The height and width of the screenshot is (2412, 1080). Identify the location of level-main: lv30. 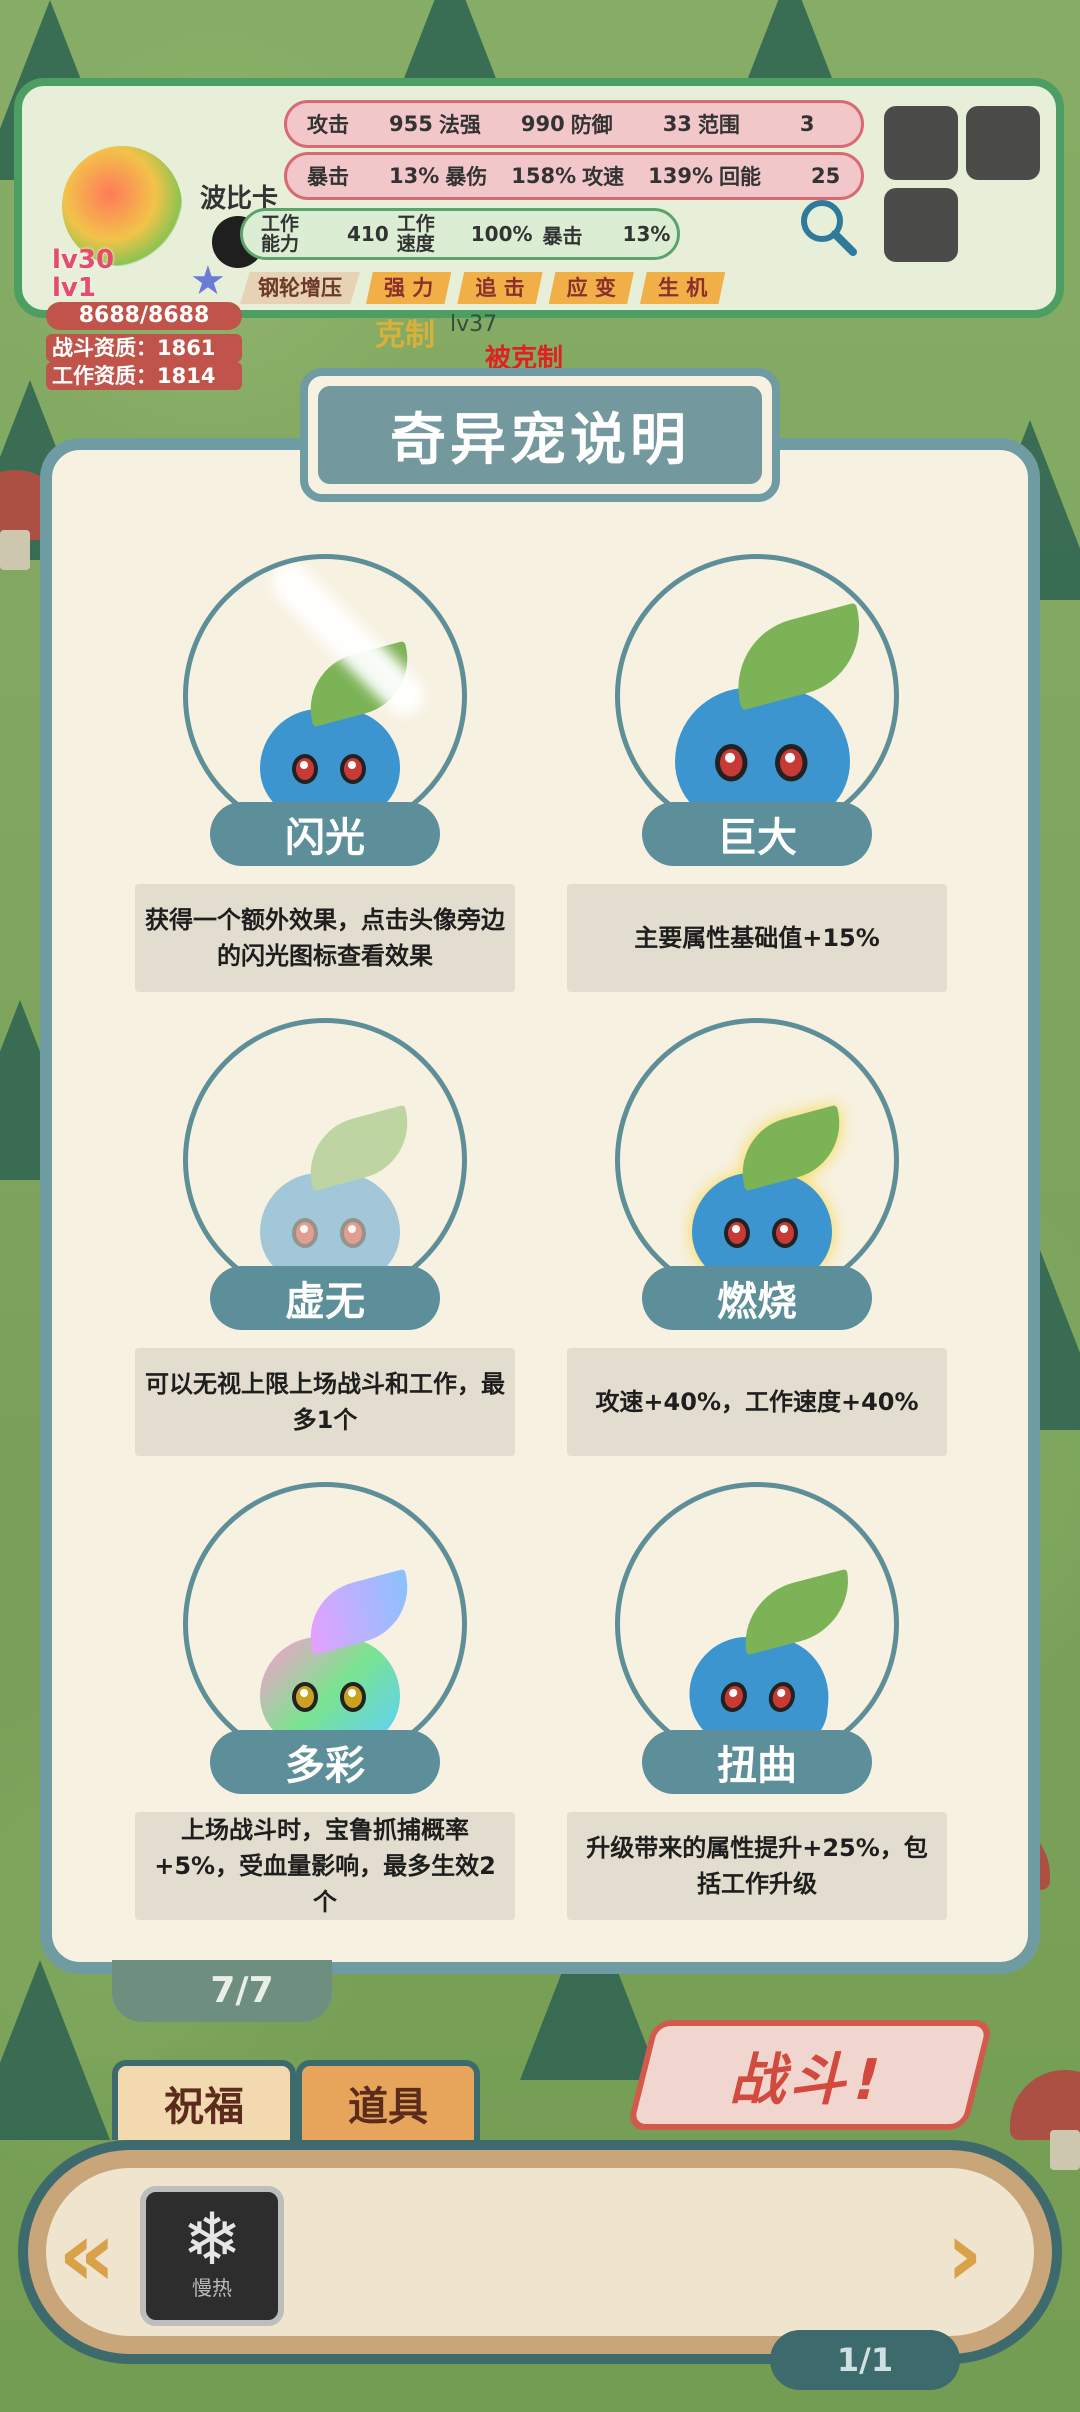
(83, 260).